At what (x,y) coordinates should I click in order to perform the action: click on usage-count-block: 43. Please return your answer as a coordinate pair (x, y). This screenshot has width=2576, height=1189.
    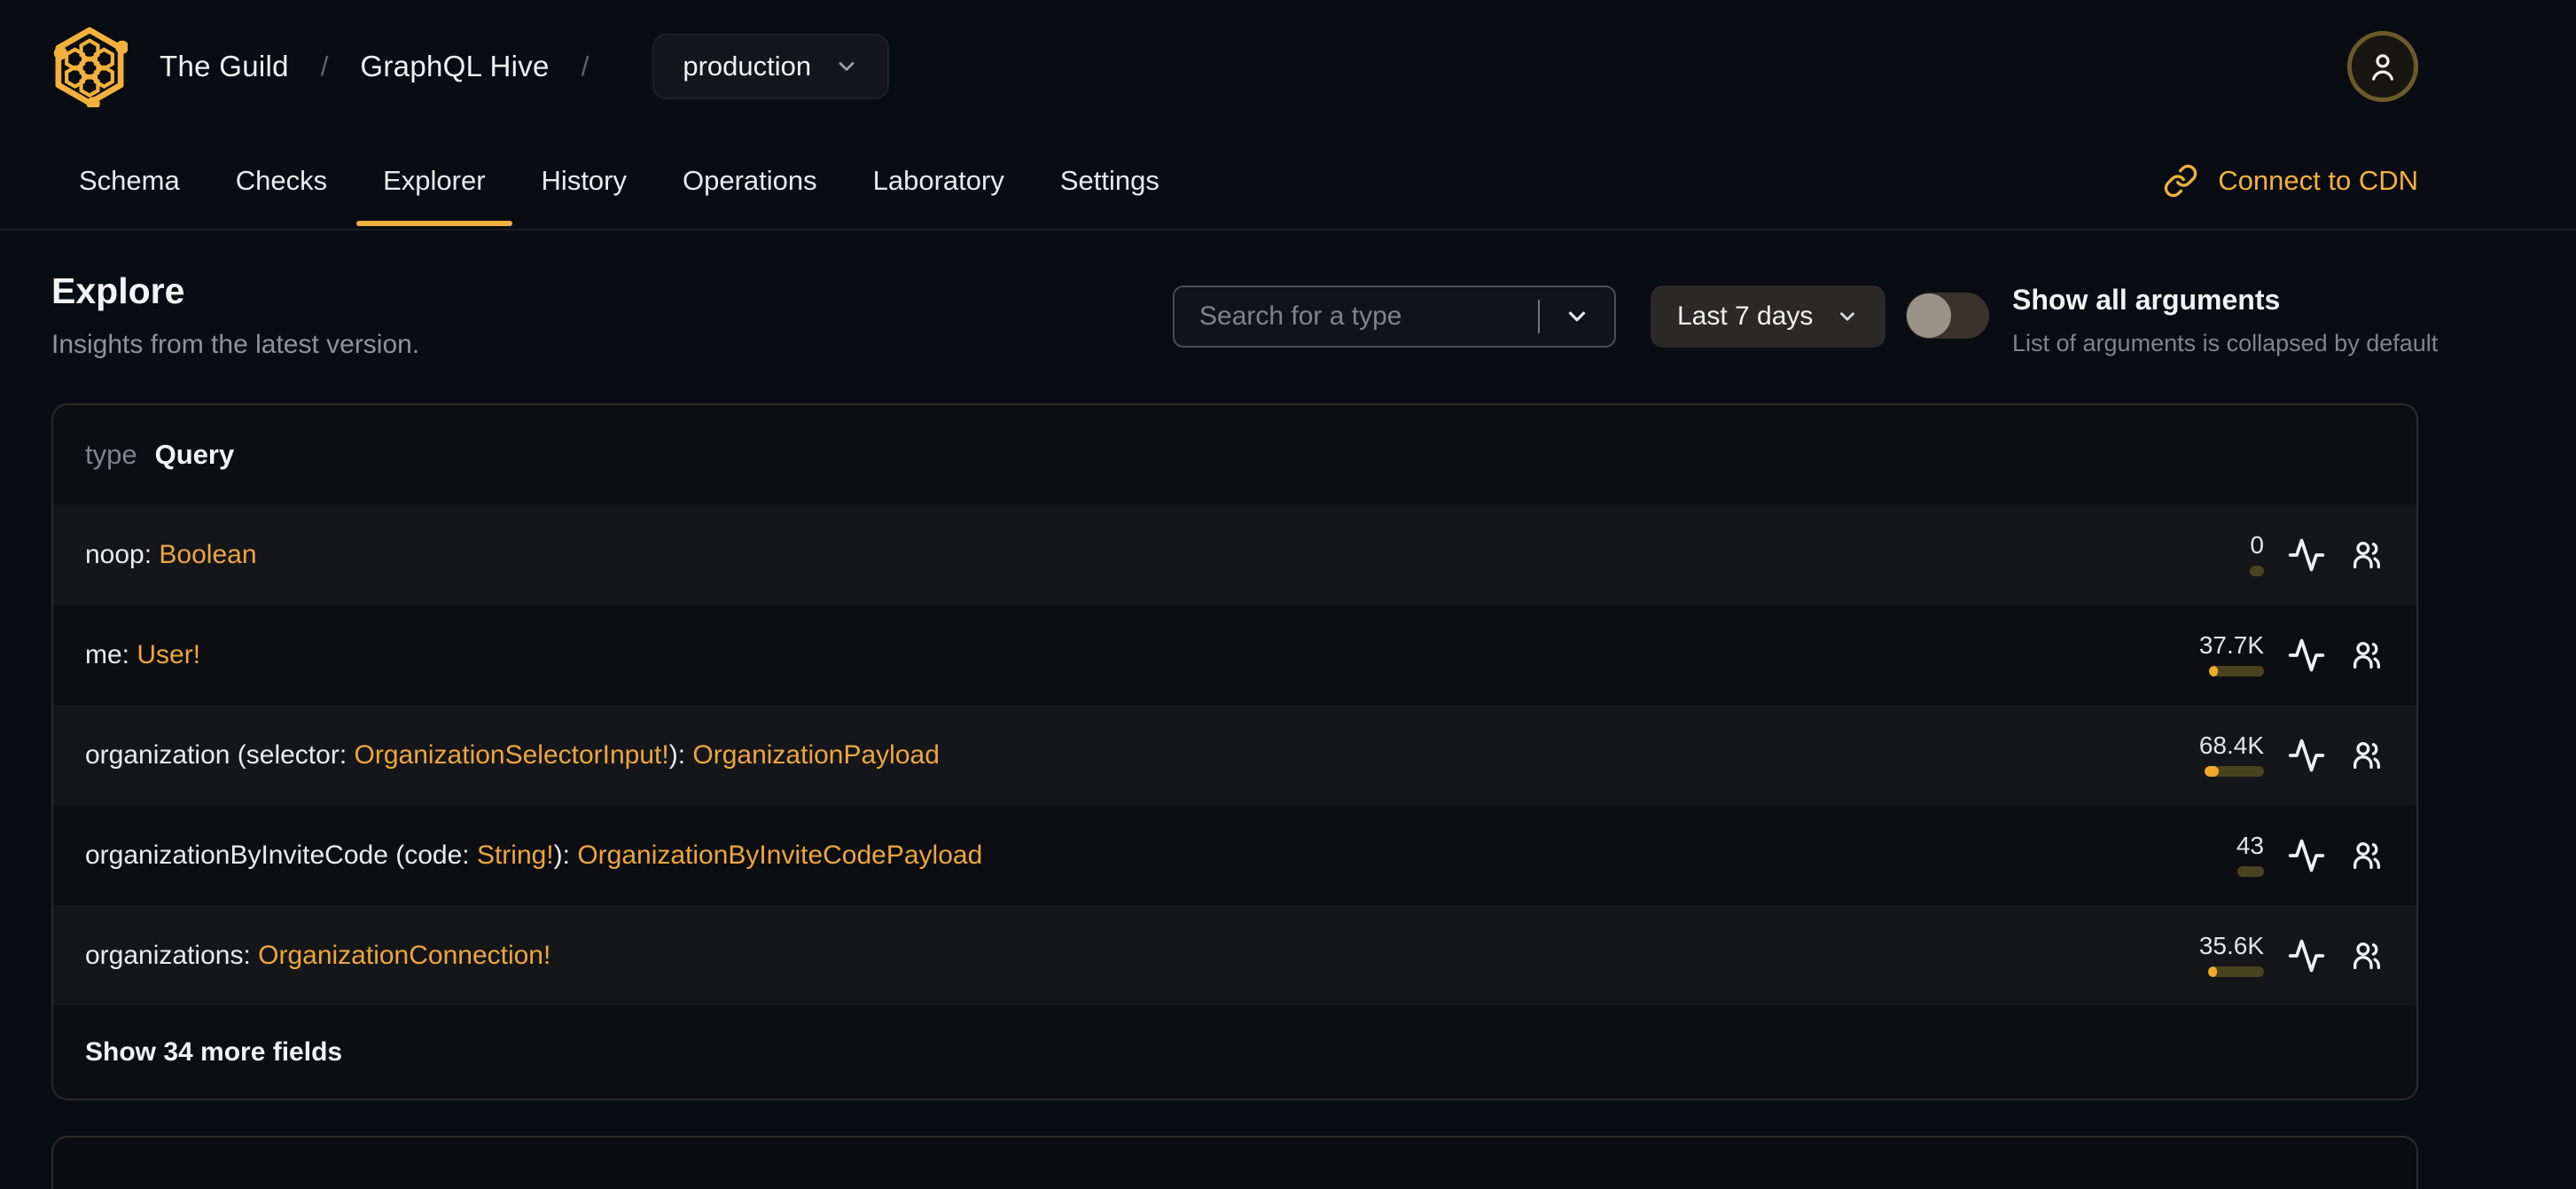
    Looking at the image, I should click on (2193, 855).